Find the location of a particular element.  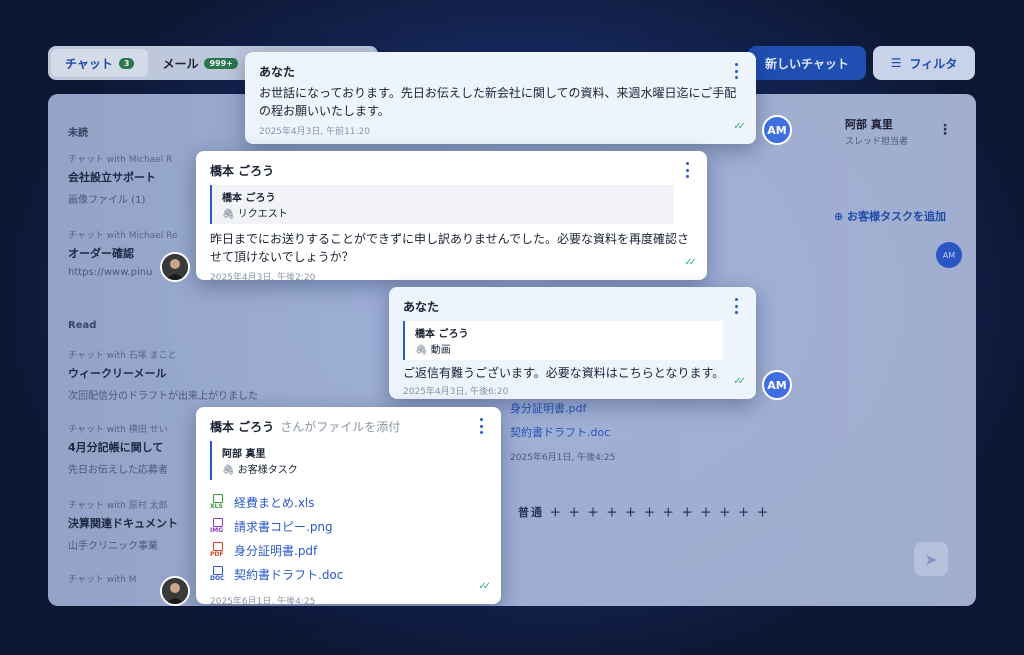

pdf-file-icon: PDF is located at coordinates (218, 550).